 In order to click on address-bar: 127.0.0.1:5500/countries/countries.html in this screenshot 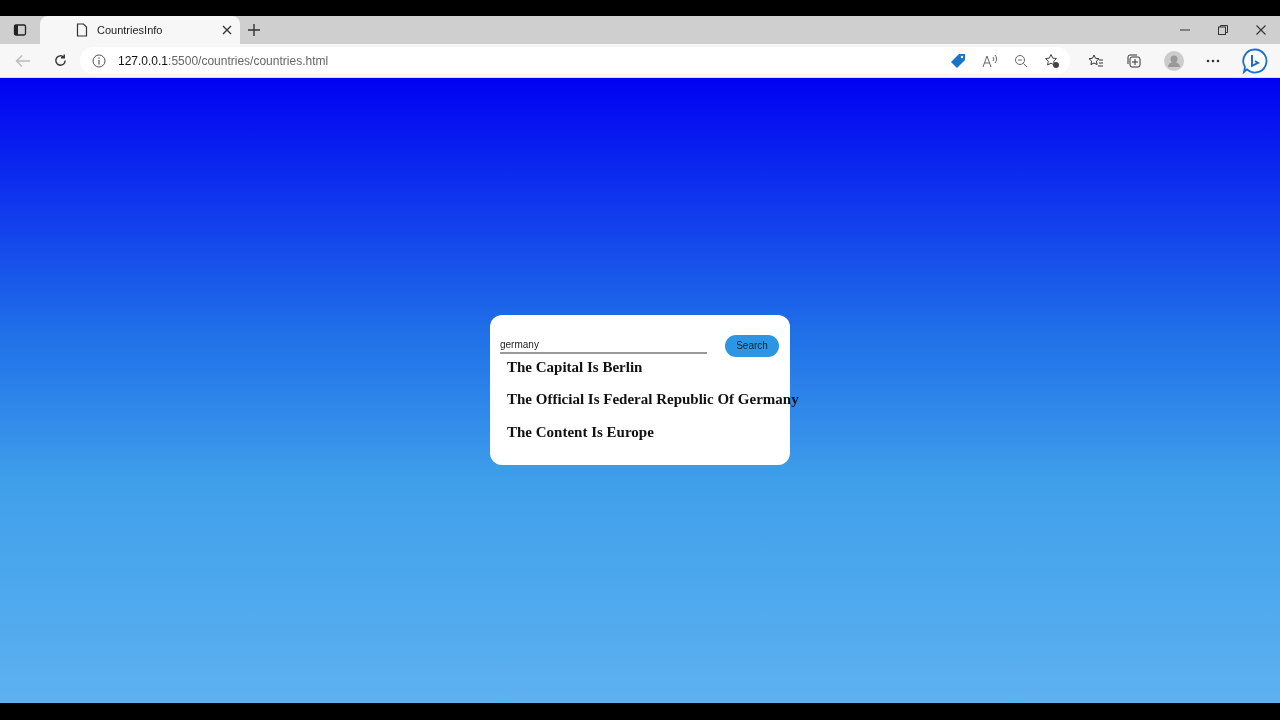, I will do `click(575, 60)`.